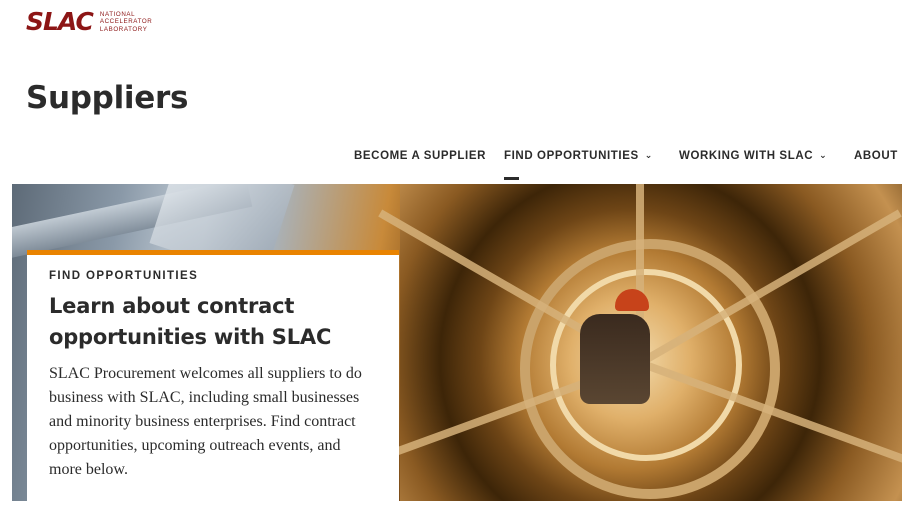 The image size is (902, 529). I want to click on page-title: Suppliers, so click(107, 98).